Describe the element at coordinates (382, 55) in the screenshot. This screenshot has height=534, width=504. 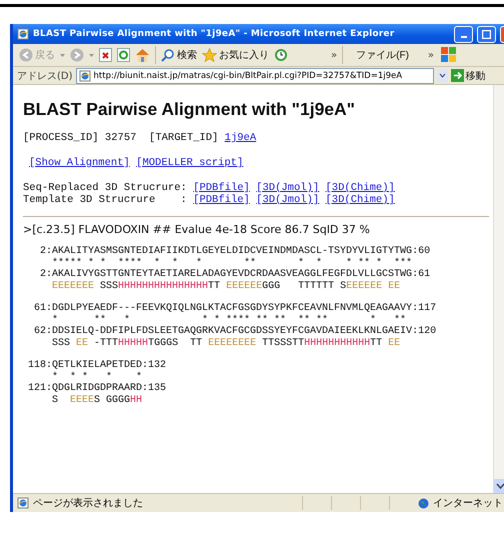
I see `file-menu: ファイル(F)` at that location.